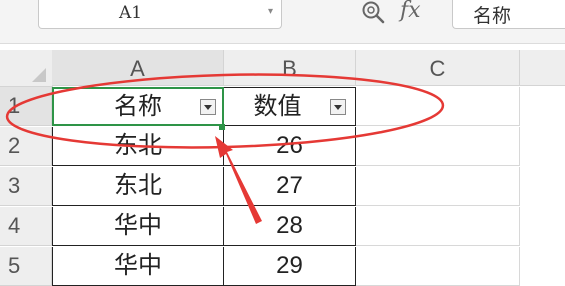 This screenshot has width=565, height=286. I want to click on row-header-5: 5, so click(26, 266).